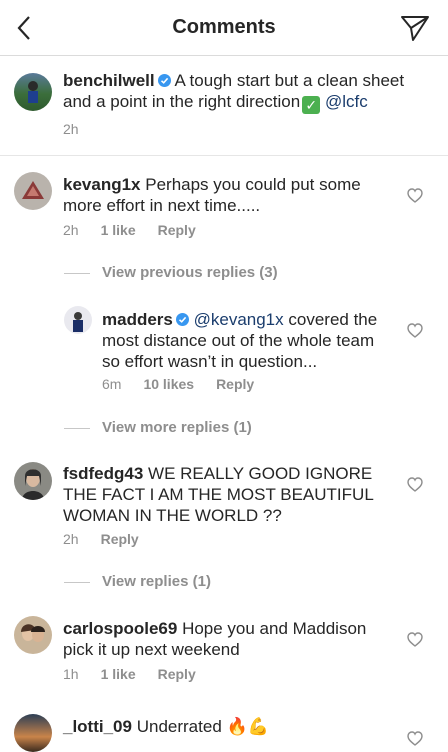 The image size is (448, 752). What do you see at coordinates (71, 674) in the screenshot?
I see `comment-time: 1h` at bounding box center [71, 674].